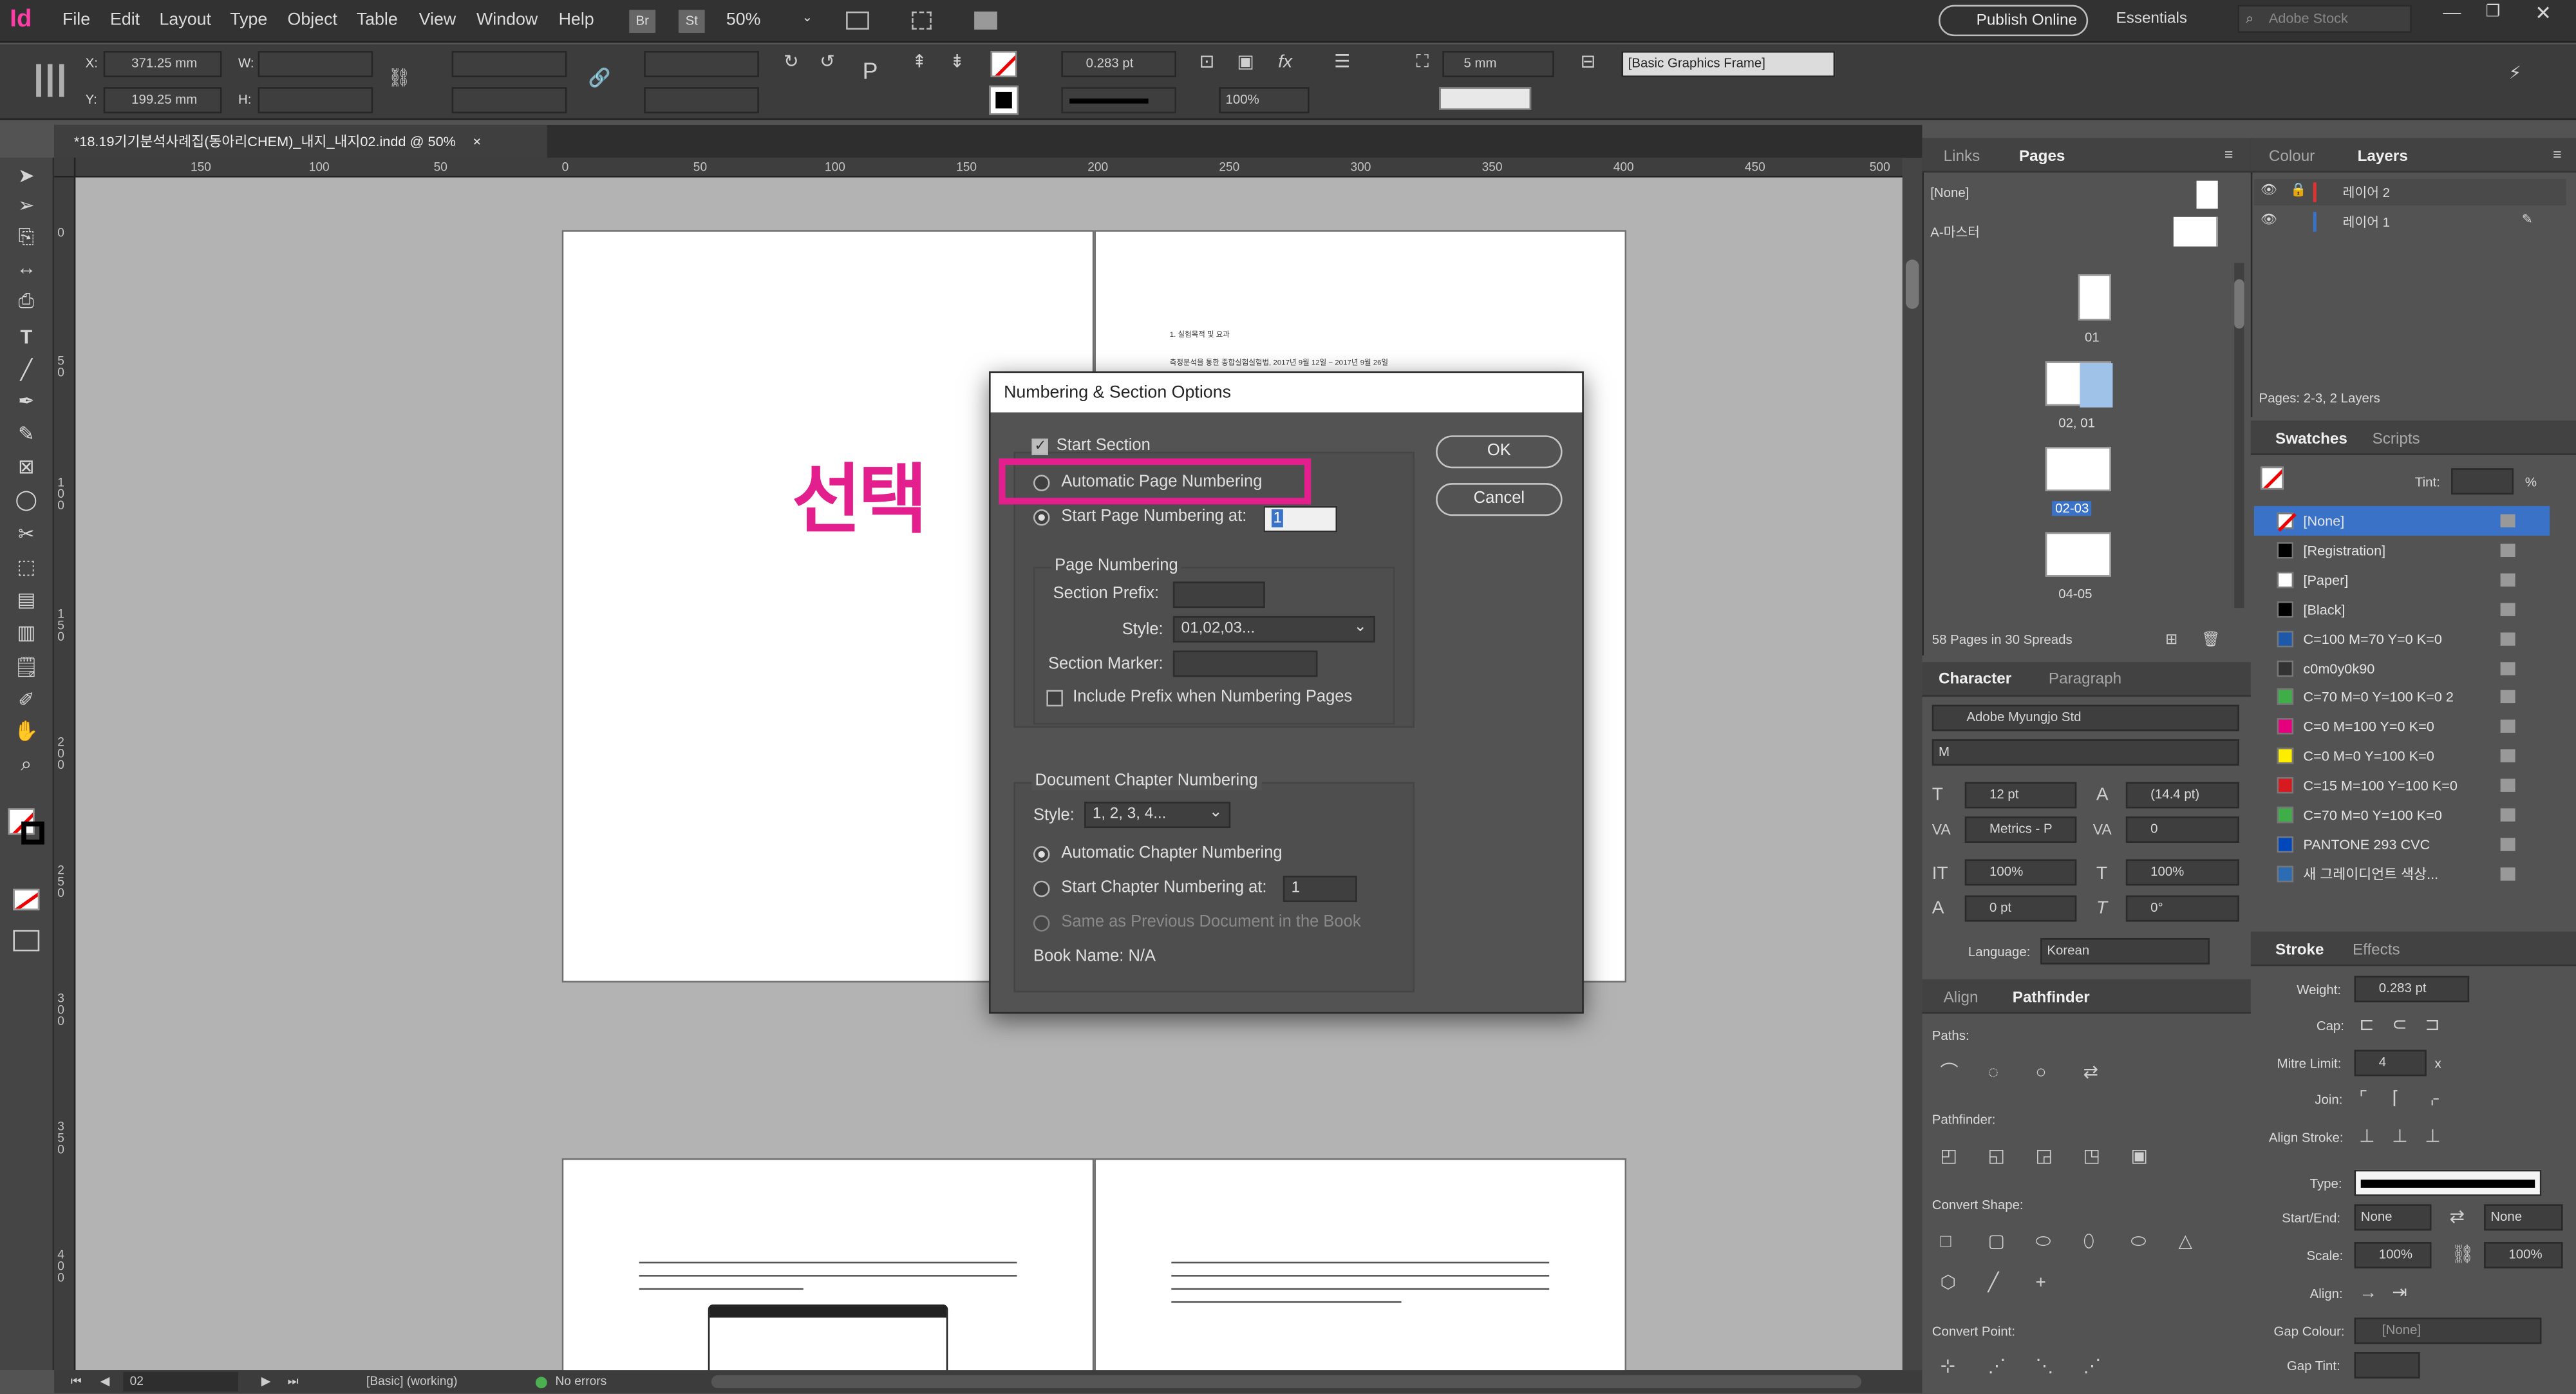 Image resolution: width=2576 pixels, height=1394 pixels. What do you see at coordinates (2292, 157) in the screenshot?
I see `tab-colour: Colour` at bounding box center [2292, 157].